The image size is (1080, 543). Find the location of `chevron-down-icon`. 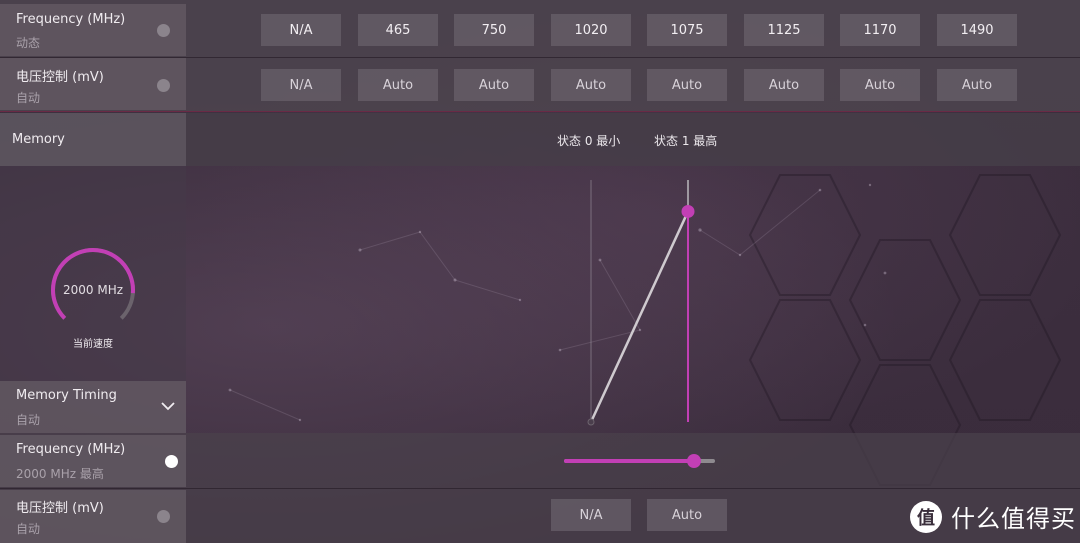

chevron-down-icon is located at coordinates (168, 406).